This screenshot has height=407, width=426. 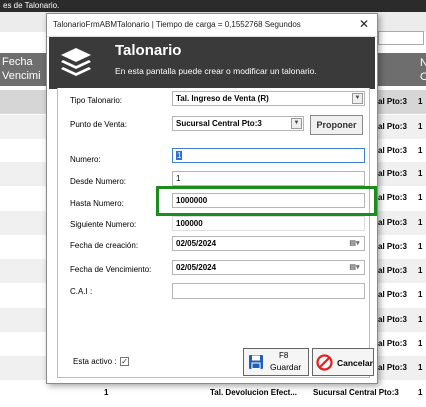 What do you see at coordinates (196, 243) in the screenshot?
I see `fecha-creacion-value: 02/05/2024` at bounding box center [196, 243].